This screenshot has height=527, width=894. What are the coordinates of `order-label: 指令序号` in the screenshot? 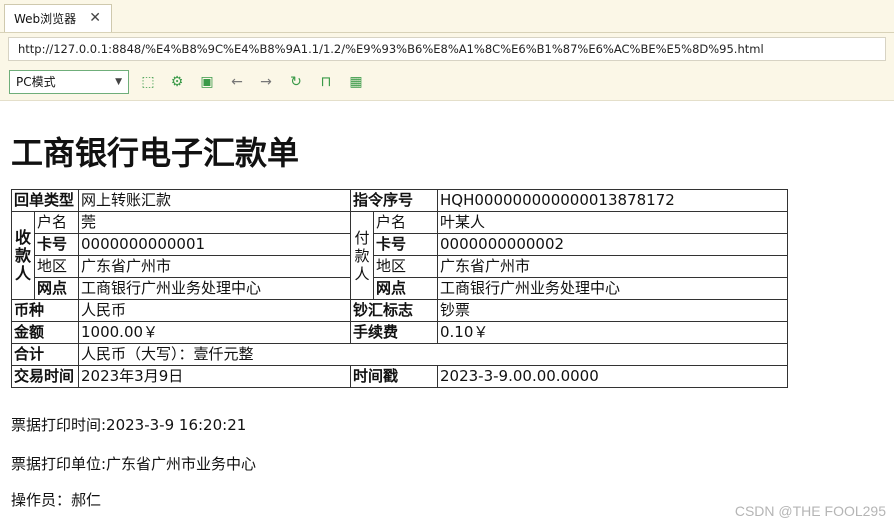 It's located at (394, 200).